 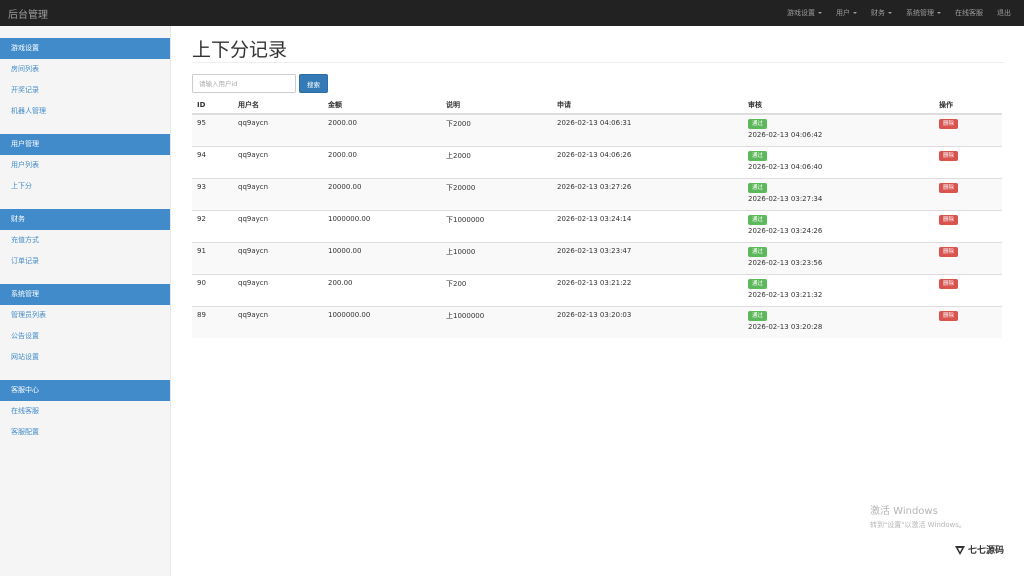 What do you see at coordinates (597, 105) in the screenshot?
I see `table-header-row: ID 用户名 金额 说明 申请 审核 操作` at bounding box center [597, 105].